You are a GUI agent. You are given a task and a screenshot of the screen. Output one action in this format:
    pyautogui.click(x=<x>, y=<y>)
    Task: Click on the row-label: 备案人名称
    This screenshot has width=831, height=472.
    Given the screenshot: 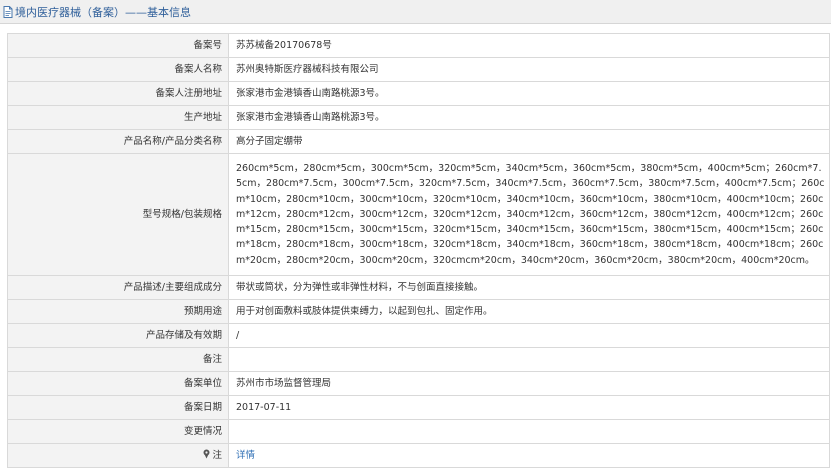 What is the action you would take?
    pyautogui.click(x=118, y=69)
    